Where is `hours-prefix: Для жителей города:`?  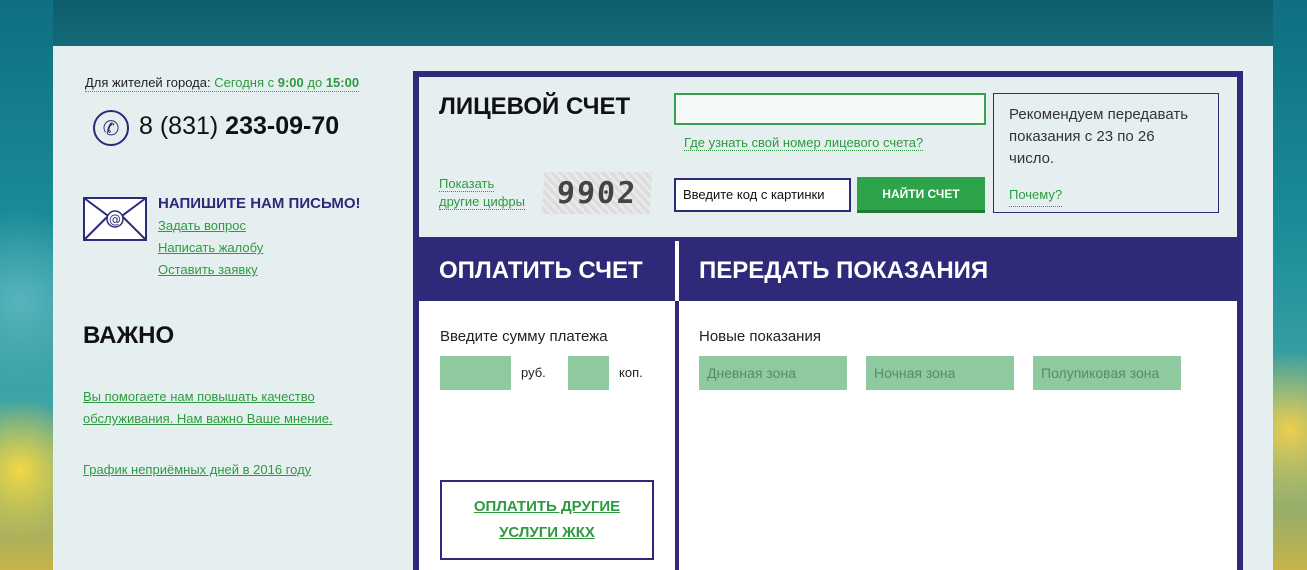
hours-prefix: Для жителей города: is located at coordinates (150, 82).